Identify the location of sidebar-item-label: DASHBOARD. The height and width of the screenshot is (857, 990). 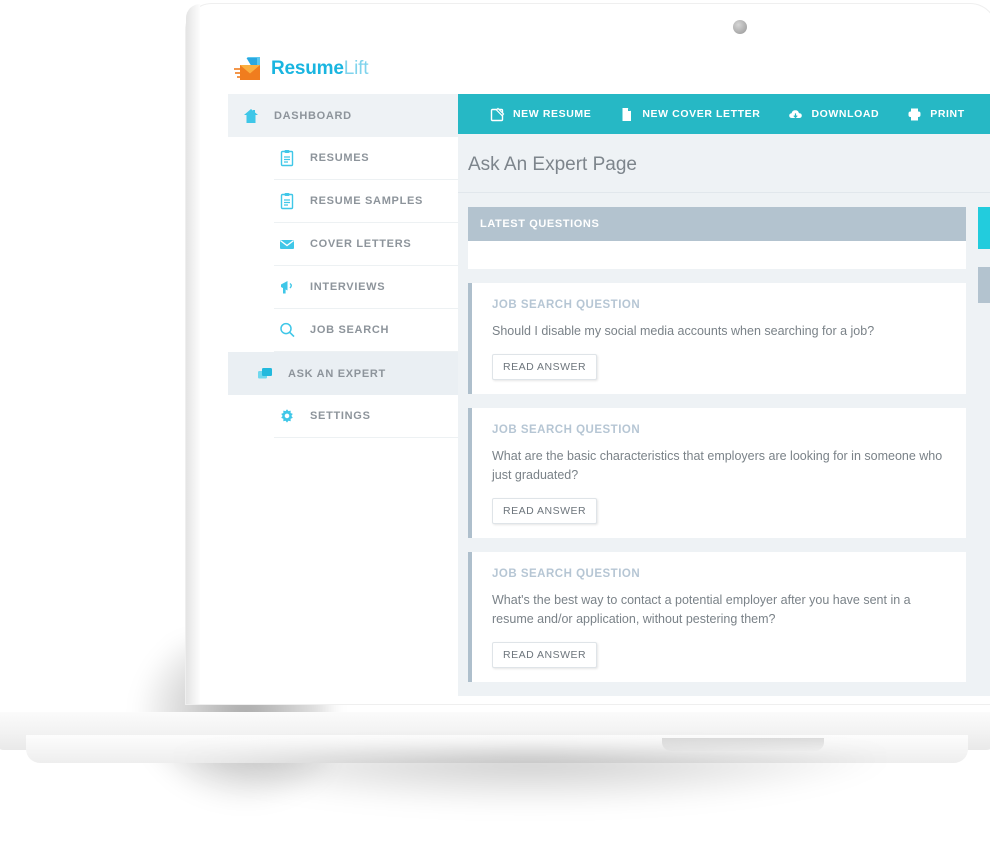
(313, 115).